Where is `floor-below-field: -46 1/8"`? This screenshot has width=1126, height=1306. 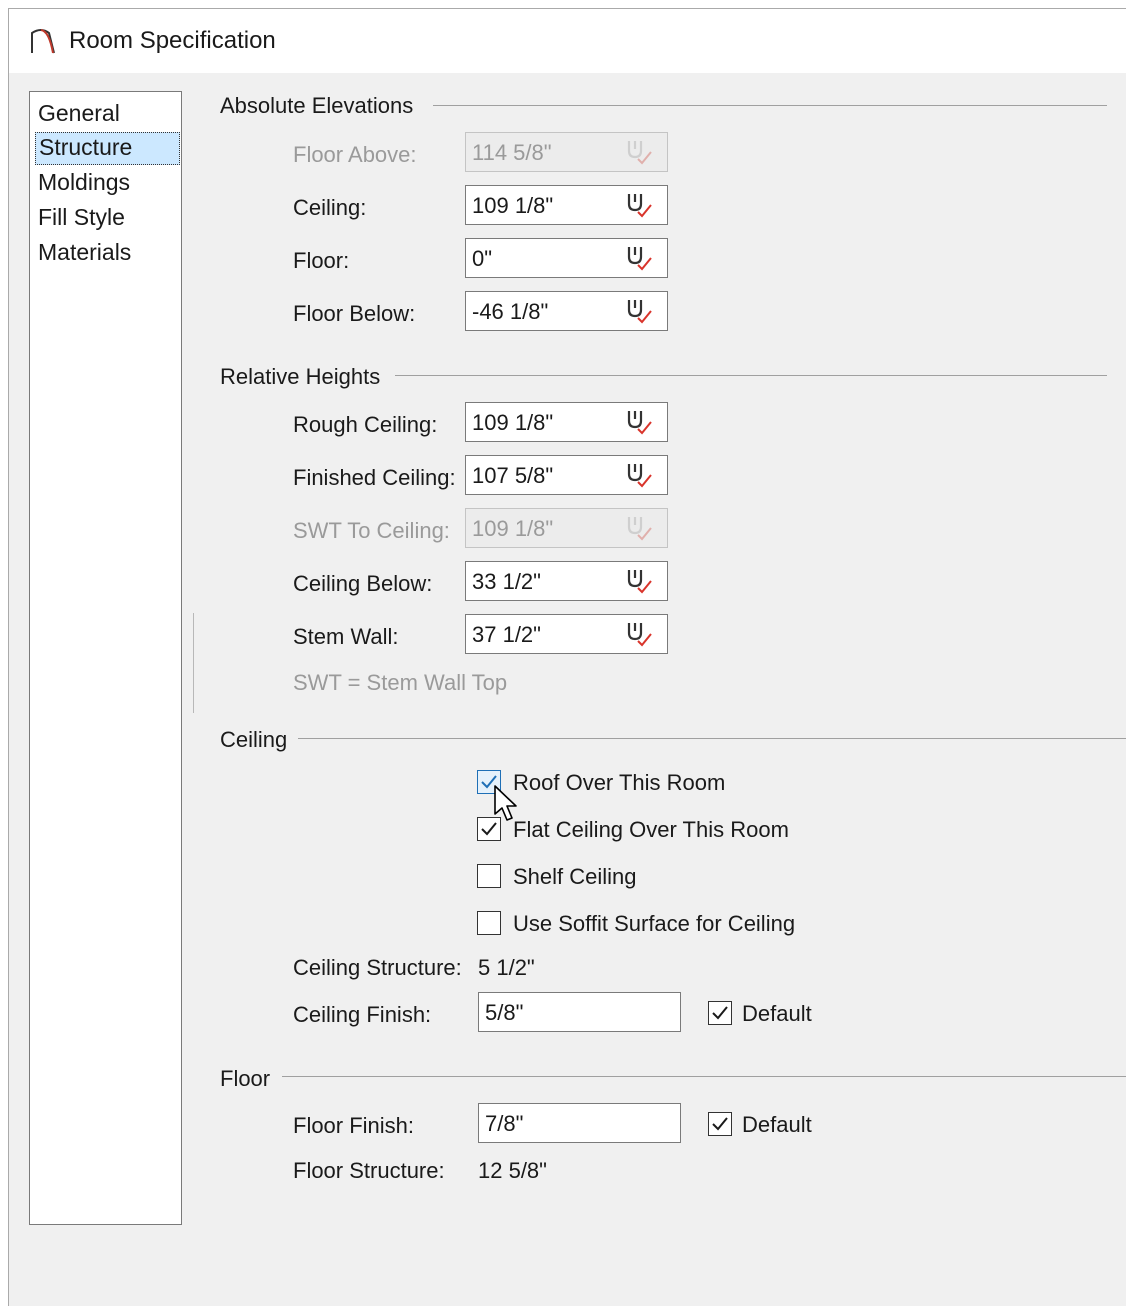
floor-below-field: -46 1/8" is located at coordinates (566, 311).